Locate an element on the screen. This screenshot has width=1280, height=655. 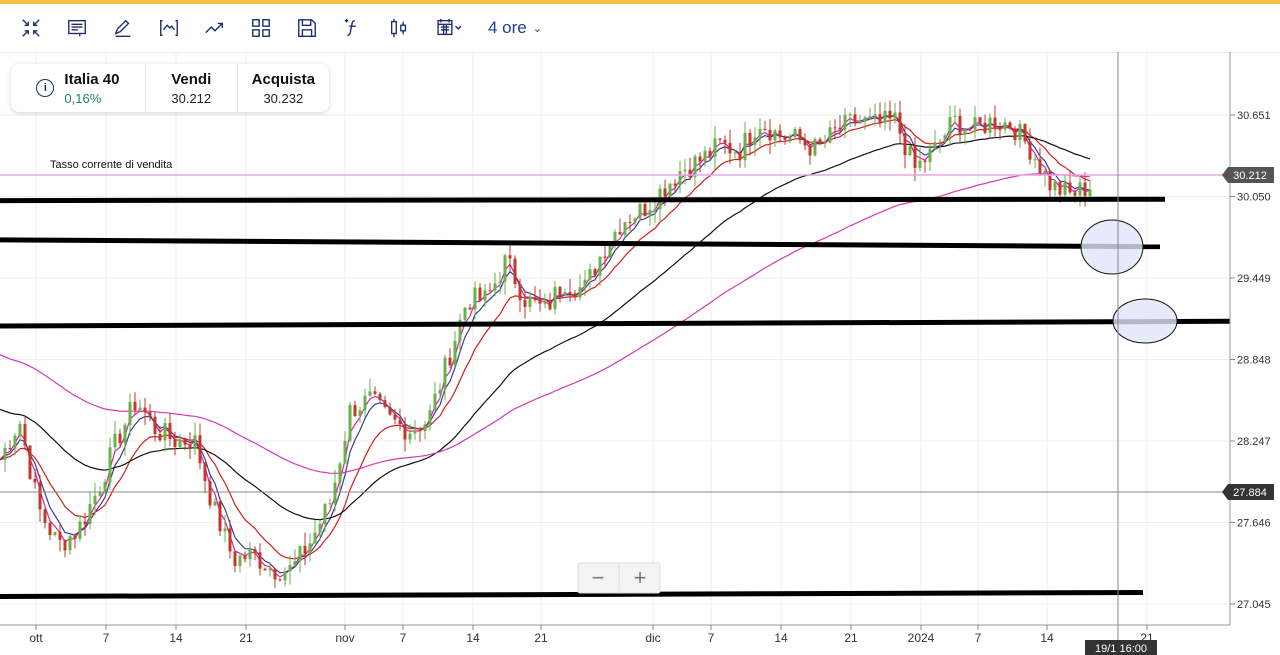
instrument-change: 0,16% is located at coordinates (83, 98).